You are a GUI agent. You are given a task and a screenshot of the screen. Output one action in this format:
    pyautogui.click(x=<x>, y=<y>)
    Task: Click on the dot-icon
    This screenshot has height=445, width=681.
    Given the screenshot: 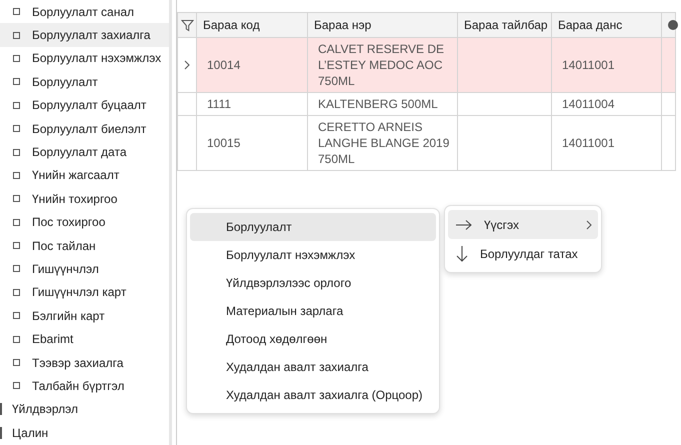 What is the action you would take?
    pyautogui.click(x=673, y=25)
    